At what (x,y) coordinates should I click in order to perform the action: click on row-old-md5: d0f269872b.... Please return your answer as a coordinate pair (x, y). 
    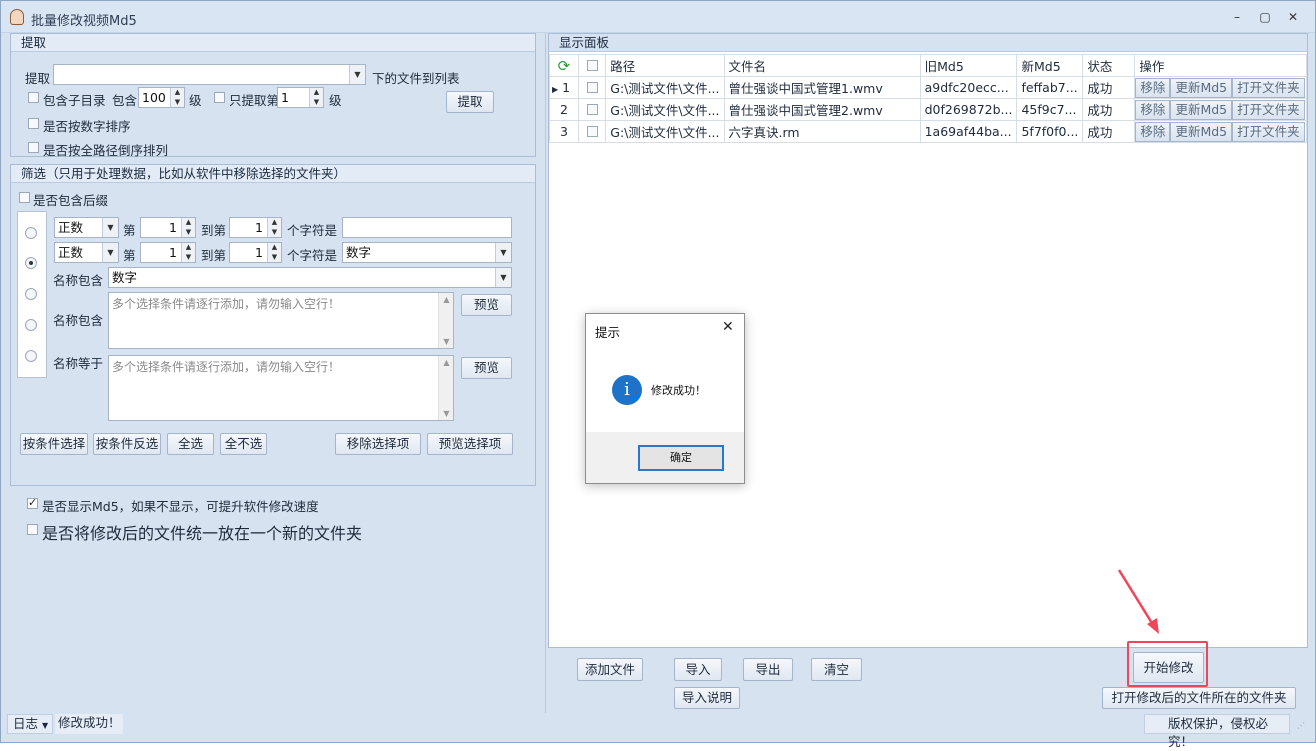
    Looking at the image, I should click on (968, 109).